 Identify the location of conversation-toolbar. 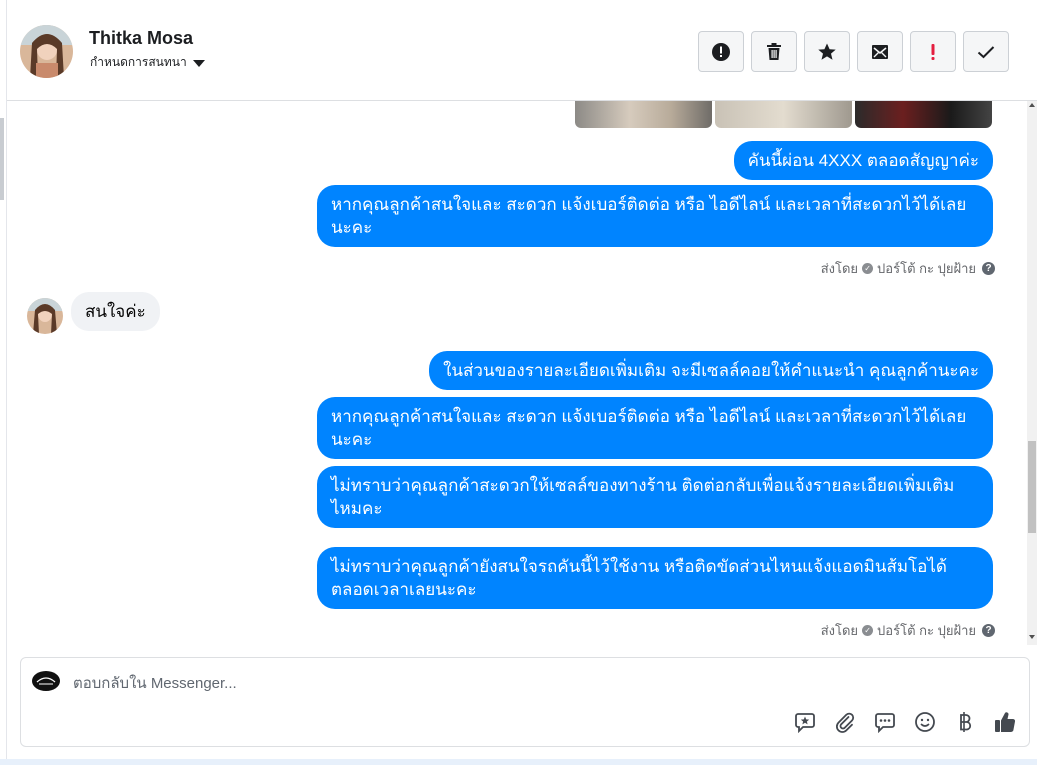
(853, 51).